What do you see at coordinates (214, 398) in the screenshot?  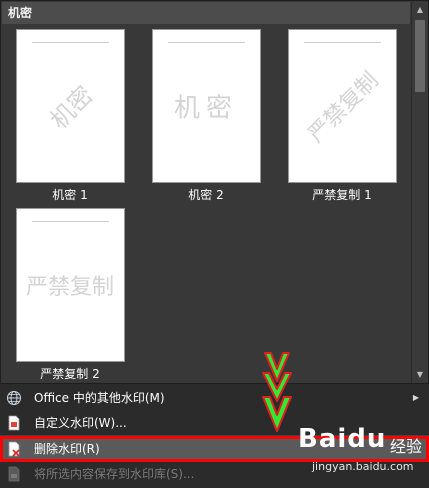 I see `menu-item-office-watermarks: Office 中的其他水印(M) ▶` at bounding box center [214, 398].